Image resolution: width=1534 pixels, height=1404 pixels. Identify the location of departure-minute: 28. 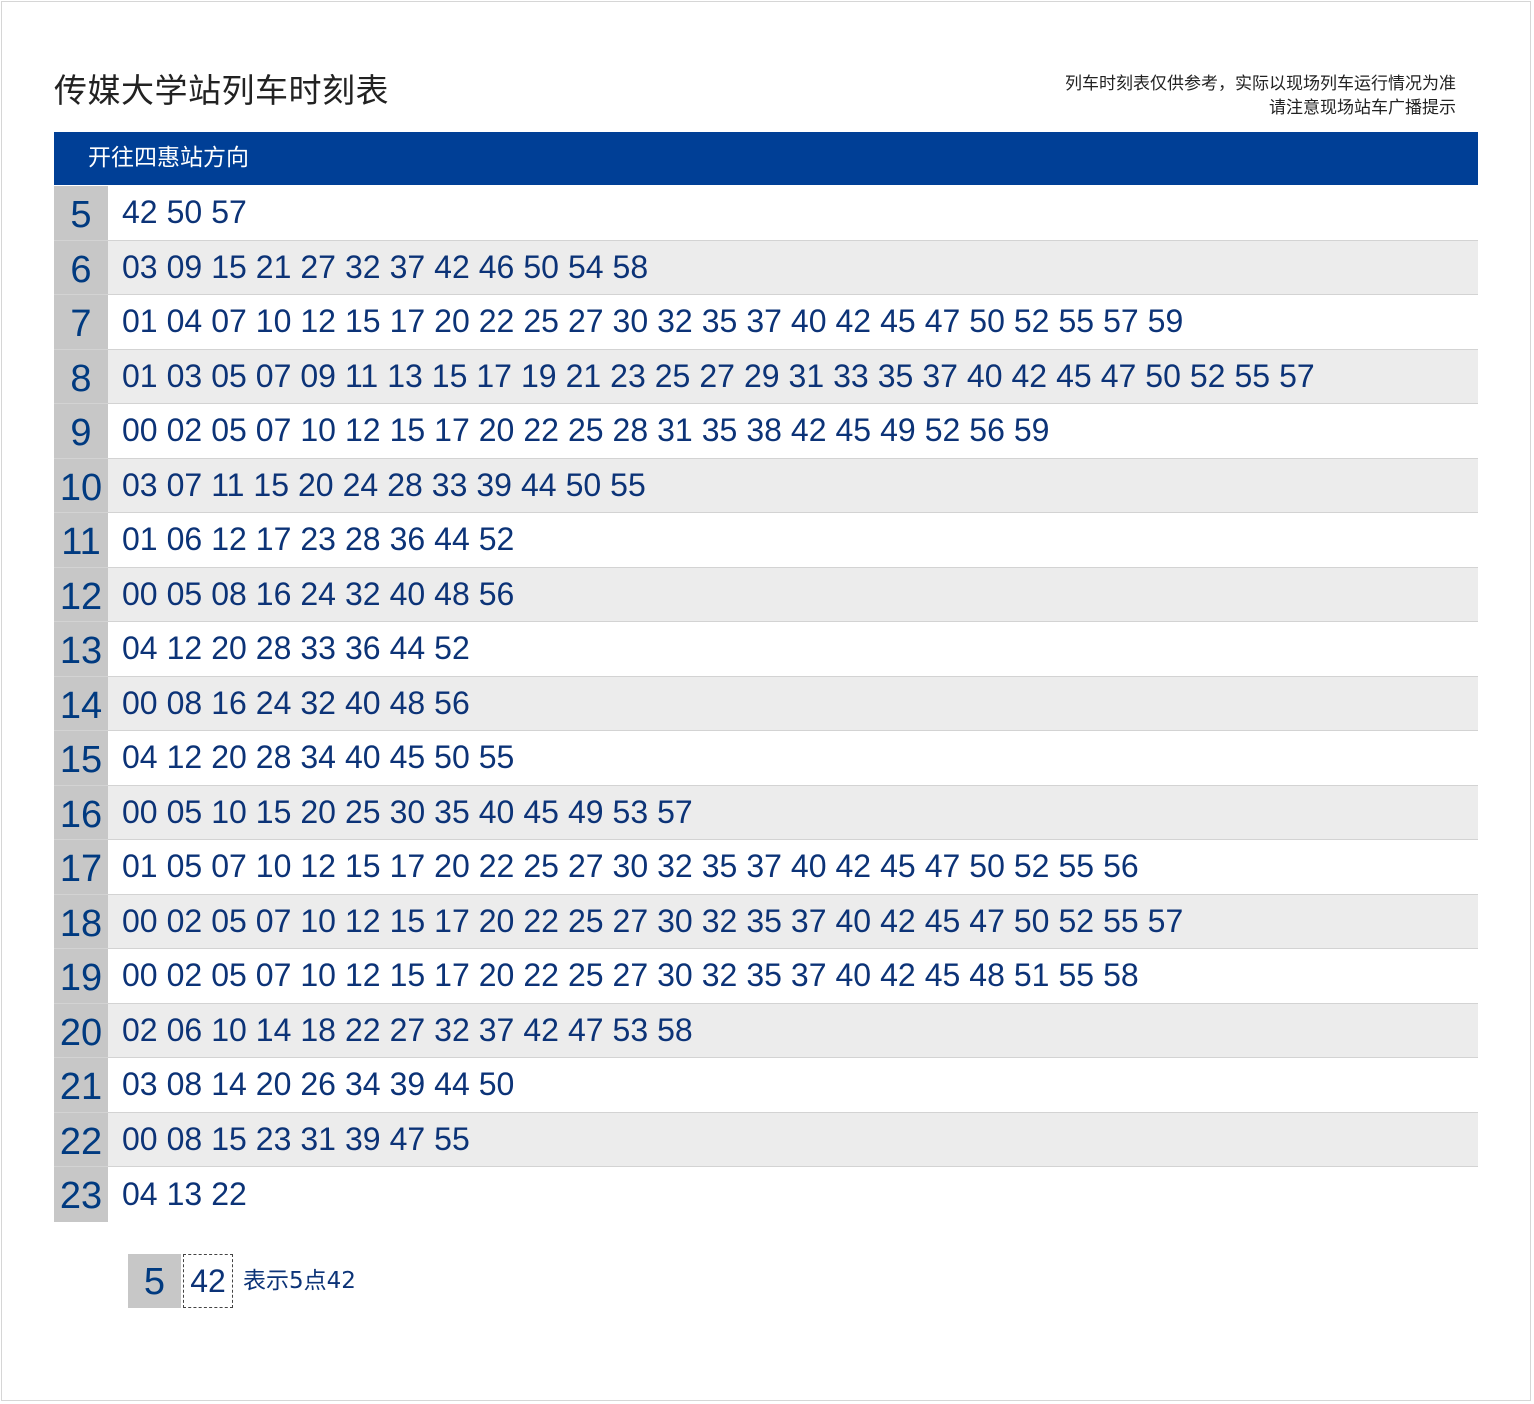
(630, 430).